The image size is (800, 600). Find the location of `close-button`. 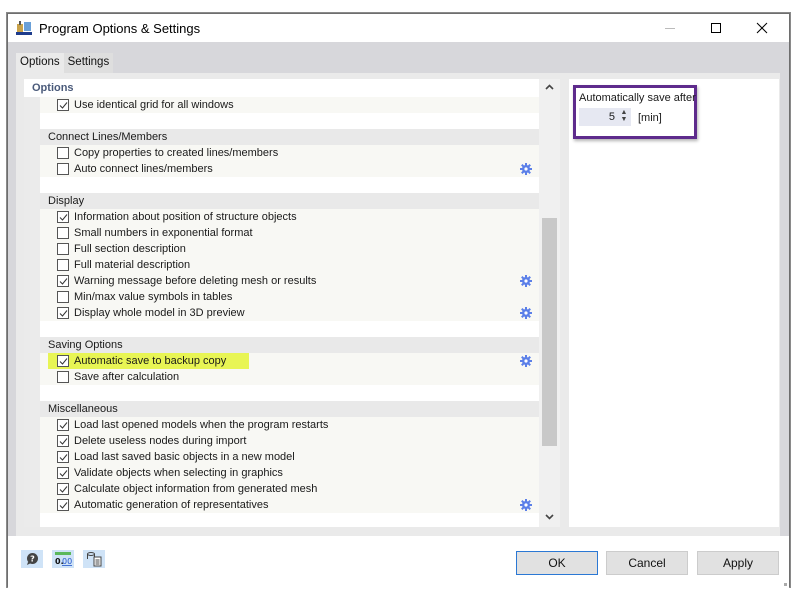

close-button is located at coordinates (762, 28).